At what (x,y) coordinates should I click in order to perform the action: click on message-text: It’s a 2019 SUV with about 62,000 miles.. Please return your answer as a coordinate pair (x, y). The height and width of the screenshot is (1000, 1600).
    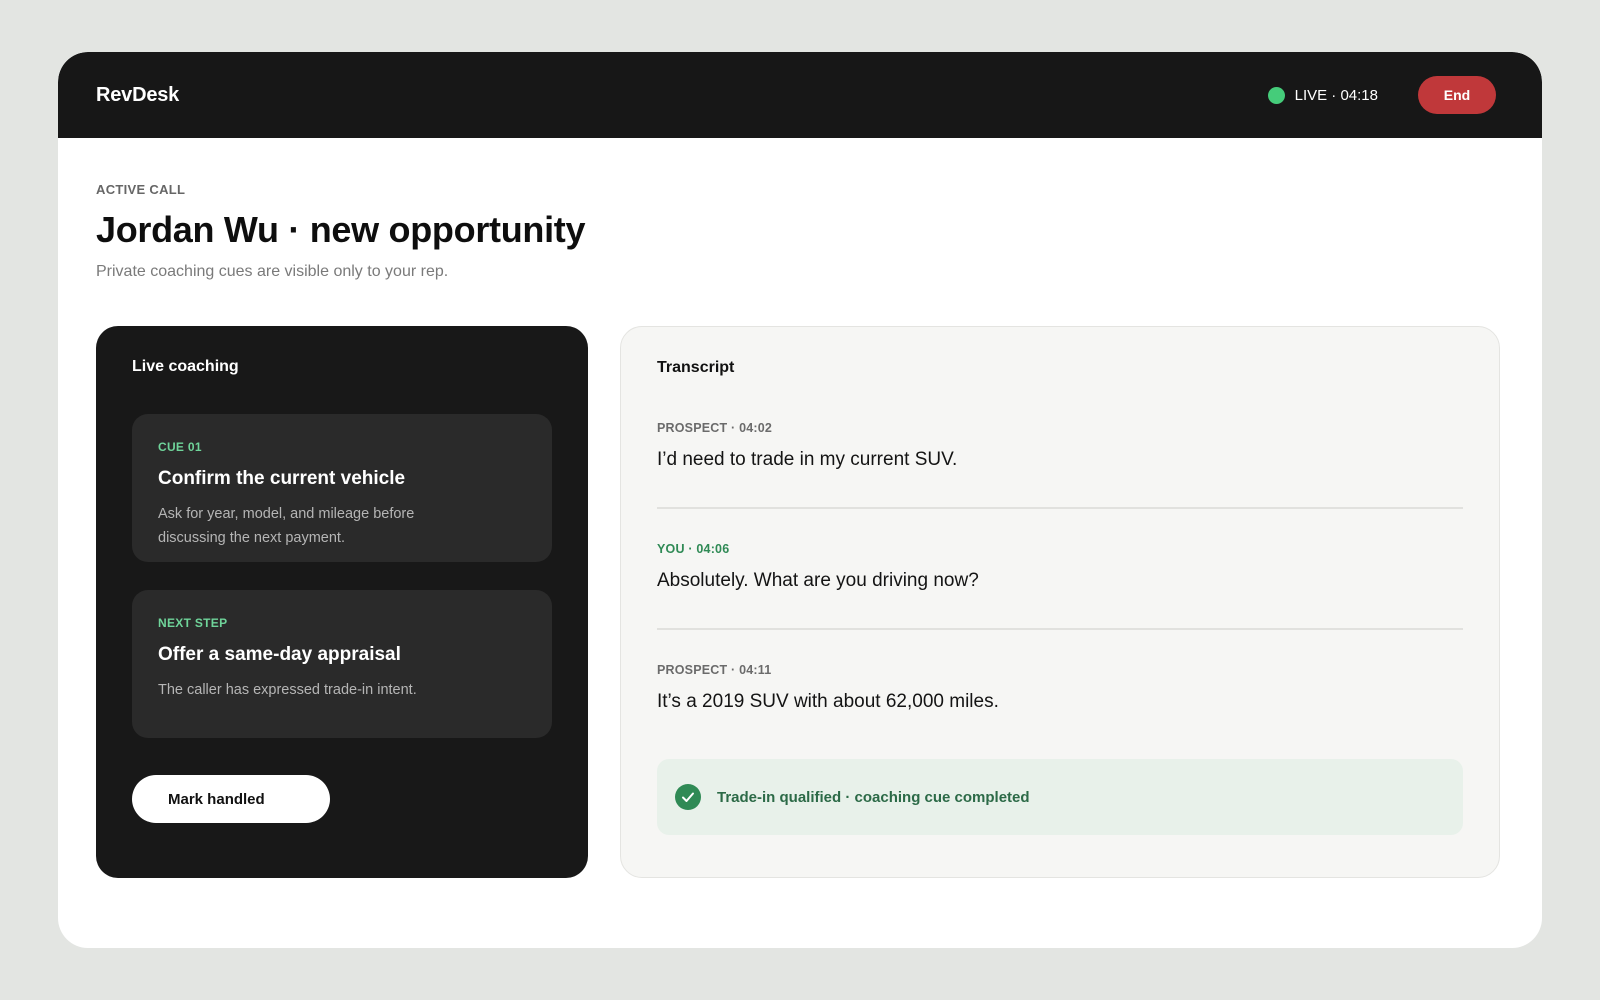
    Looking at the image, I should click on (828, 701).